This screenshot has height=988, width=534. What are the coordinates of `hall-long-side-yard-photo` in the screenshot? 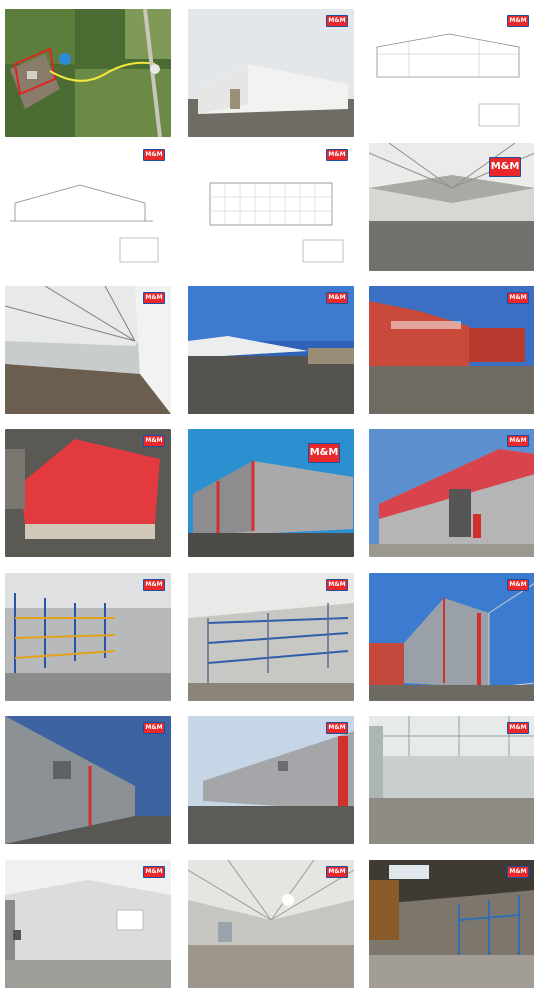 It's located at (271, 780).